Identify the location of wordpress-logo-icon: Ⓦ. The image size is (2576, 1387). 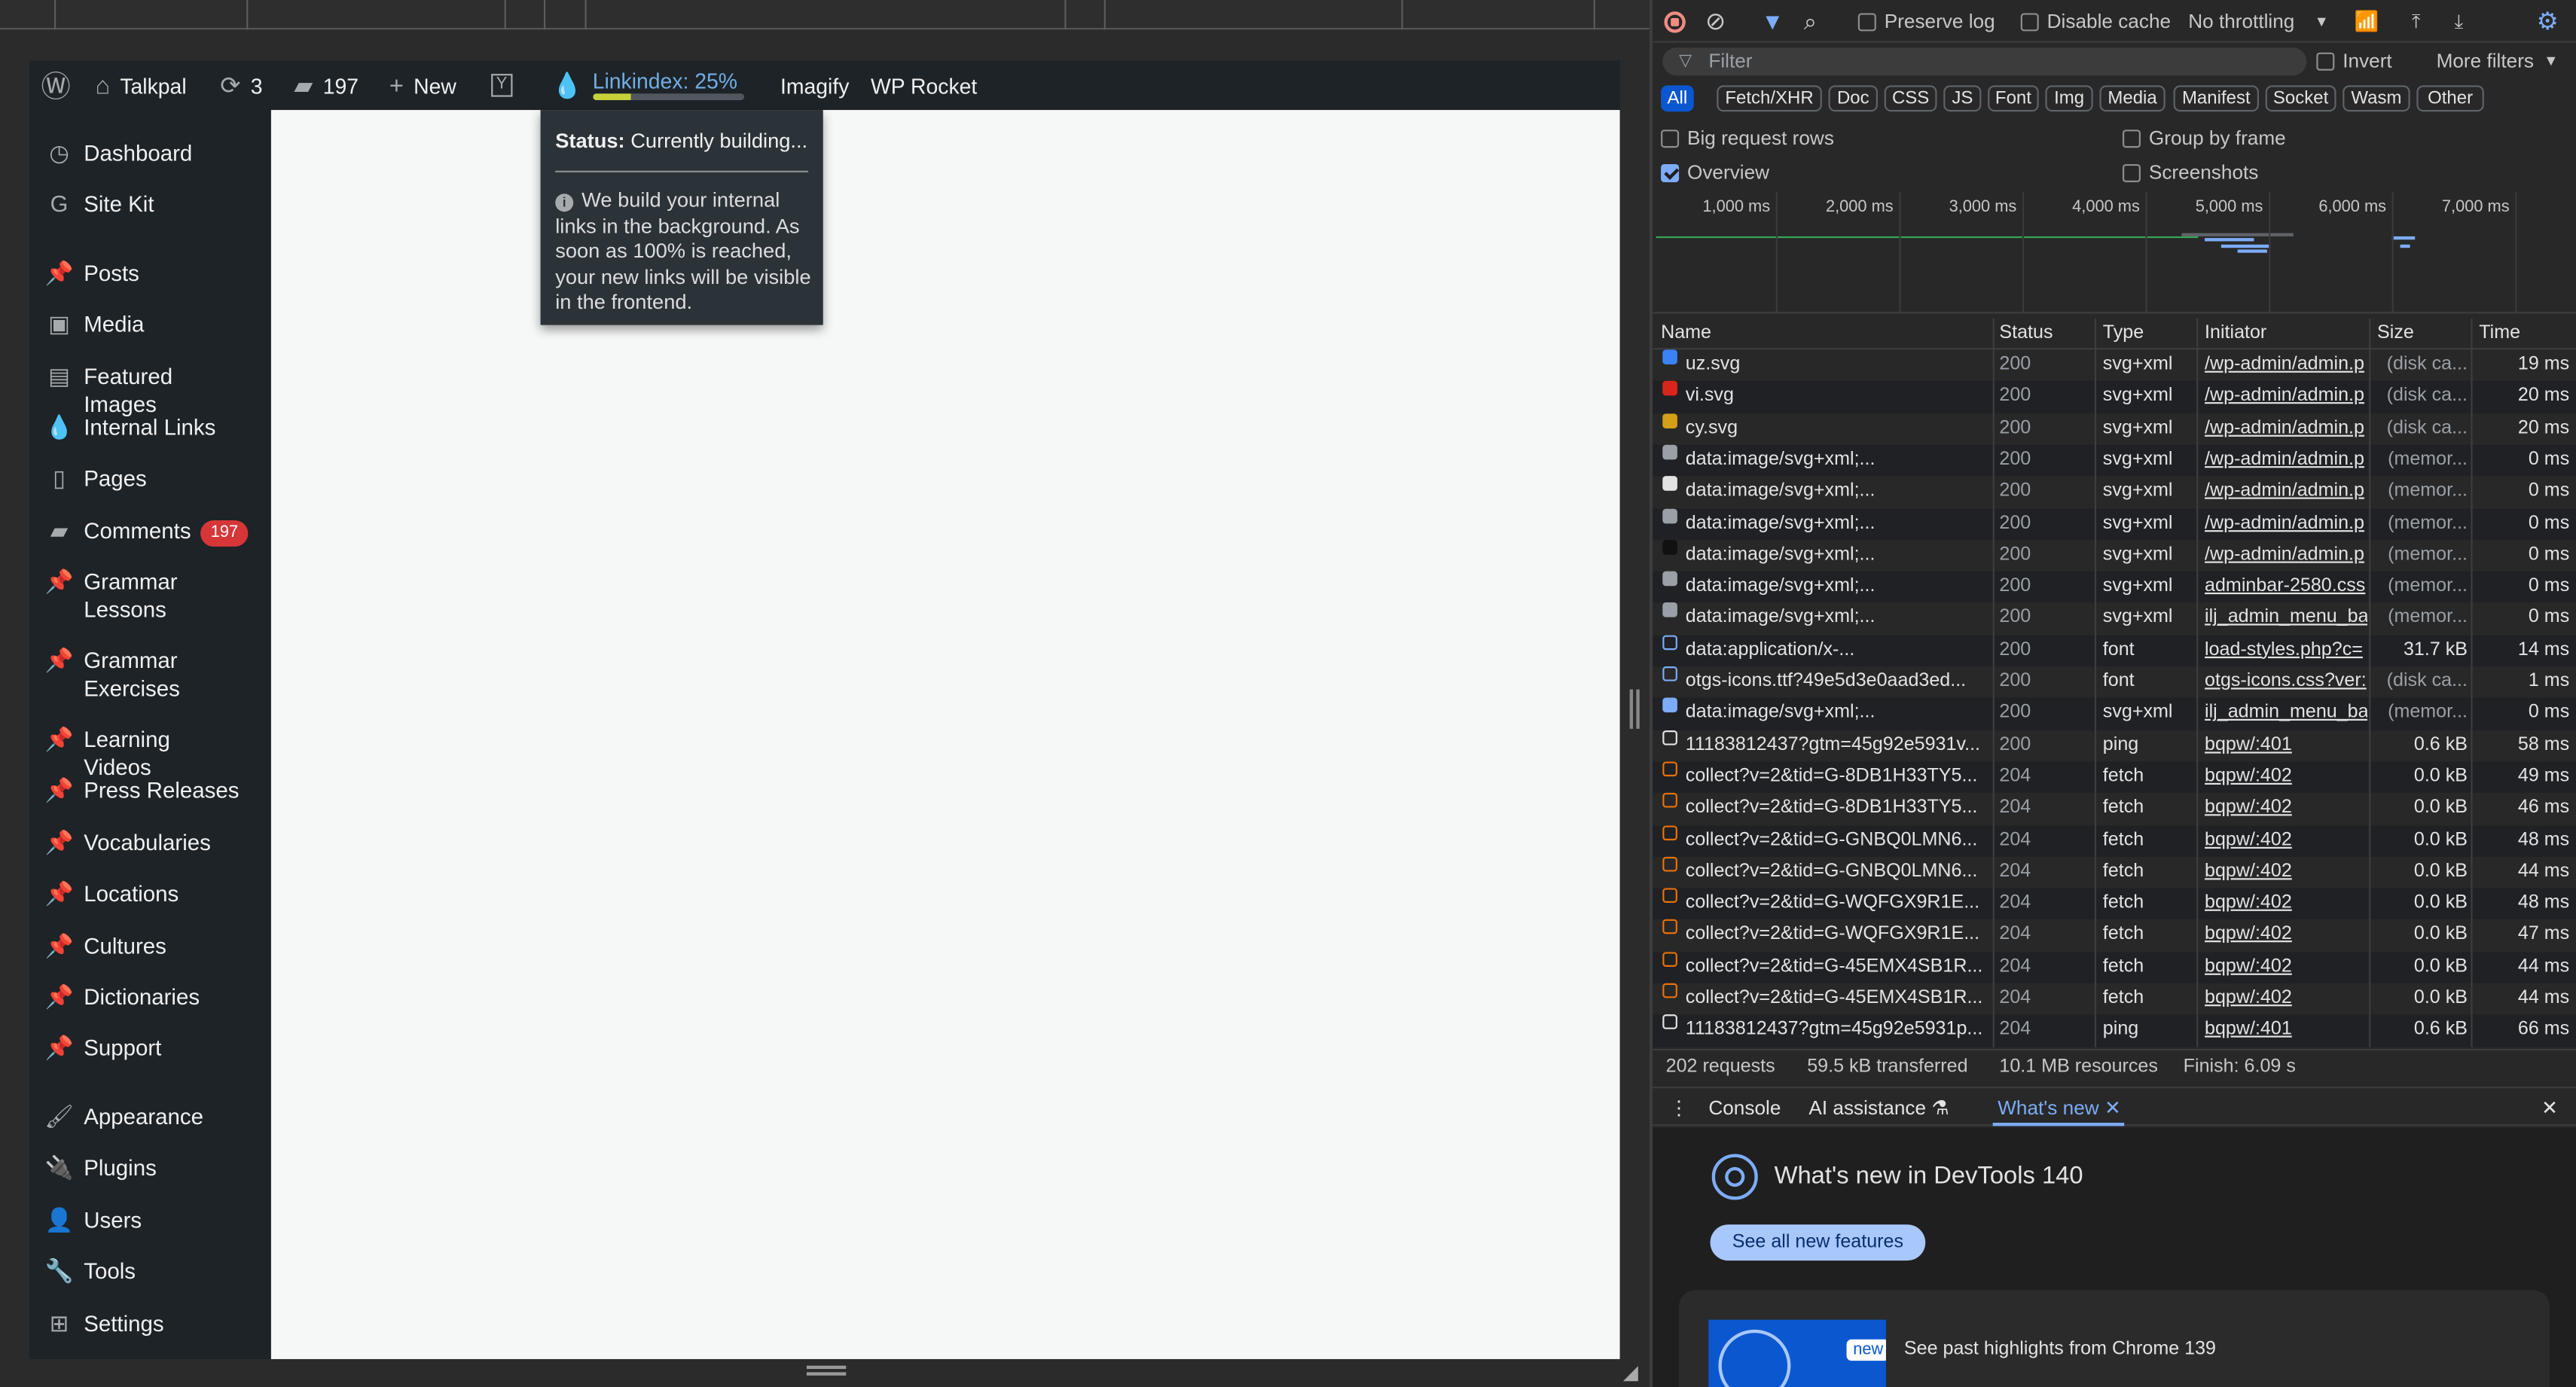
(56, 85).